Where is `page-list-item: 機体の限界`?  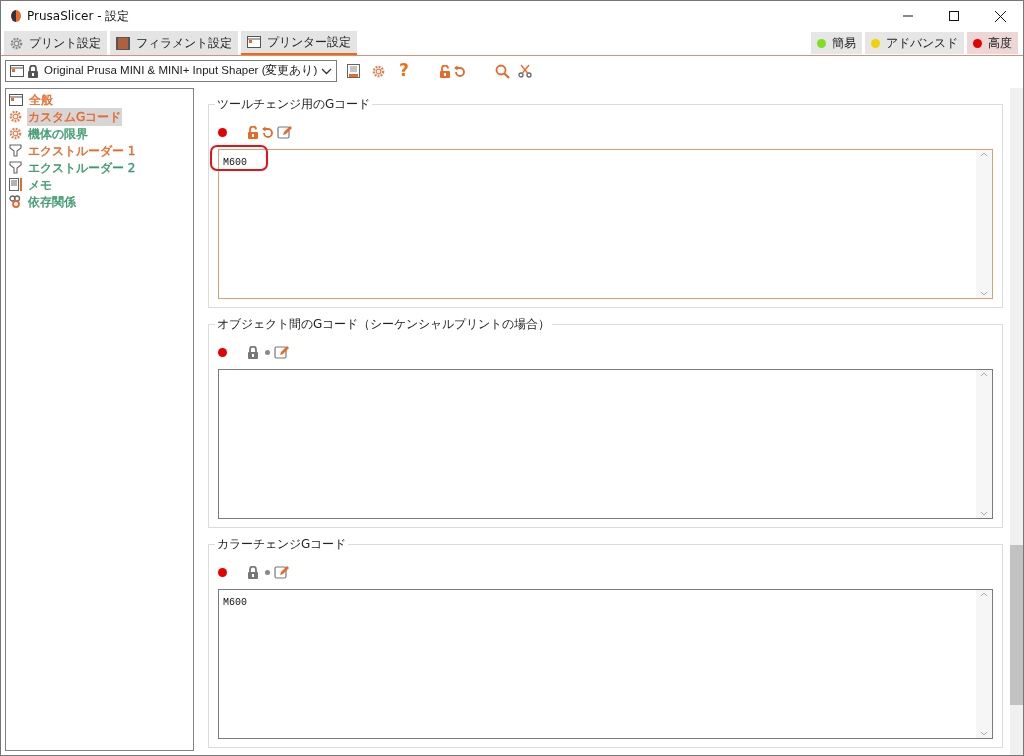 page-list-item: 機体の限界 is located at coordinates (58, 133).